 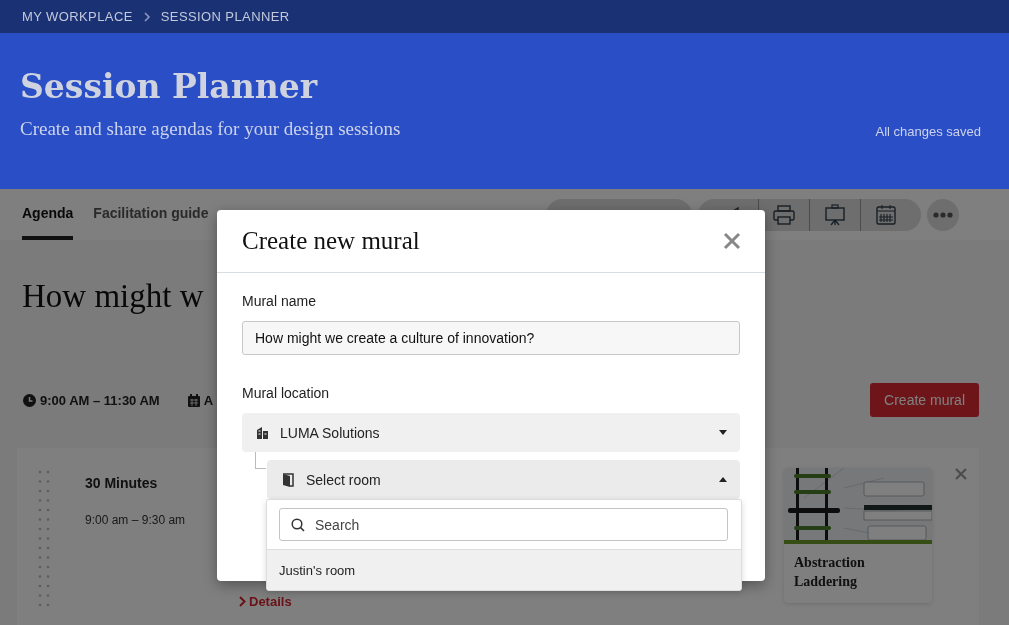 I want to click on breadcrumb-link: SESSION PLANNER, so click(x=225, y=16).